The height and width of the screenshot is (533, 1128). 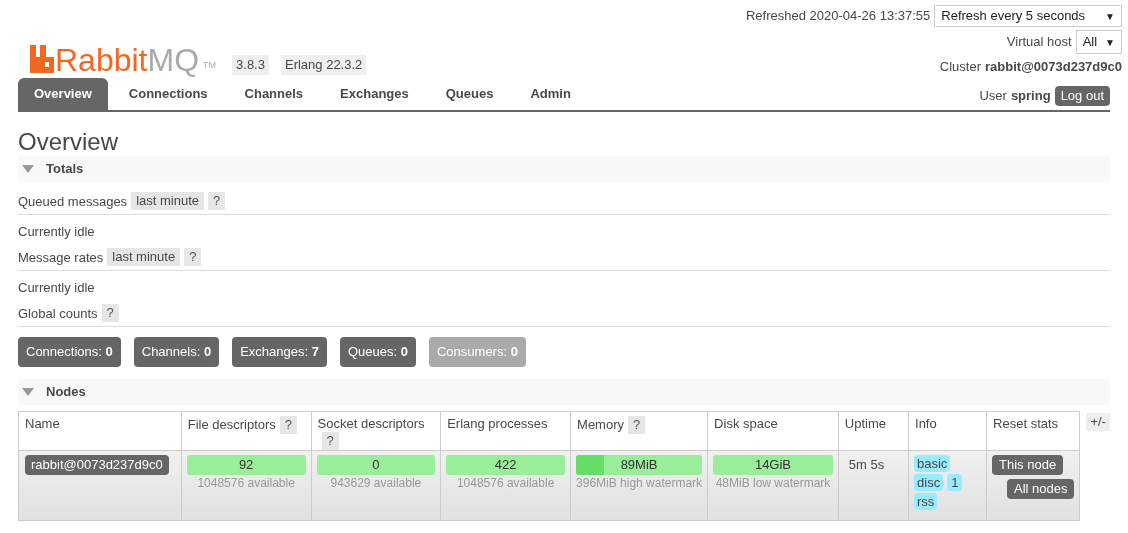 I want to click on user-label: User, so click(x=993, y=95).